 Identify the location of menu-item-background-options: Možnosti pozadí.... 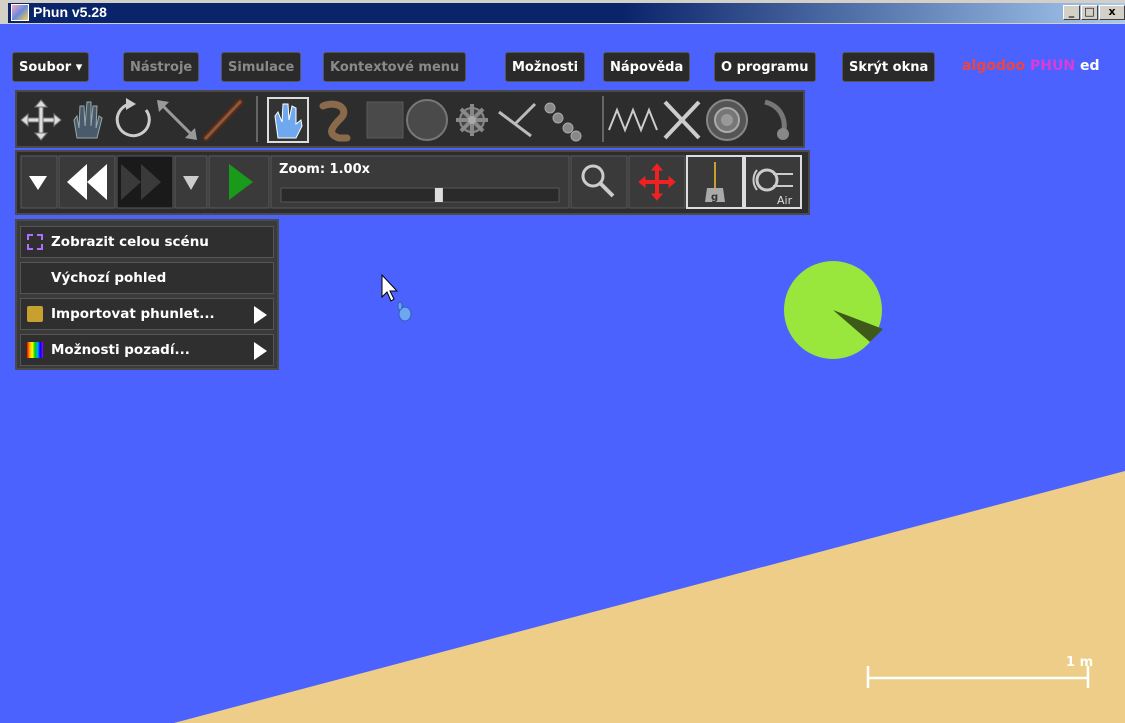
(147, 350).